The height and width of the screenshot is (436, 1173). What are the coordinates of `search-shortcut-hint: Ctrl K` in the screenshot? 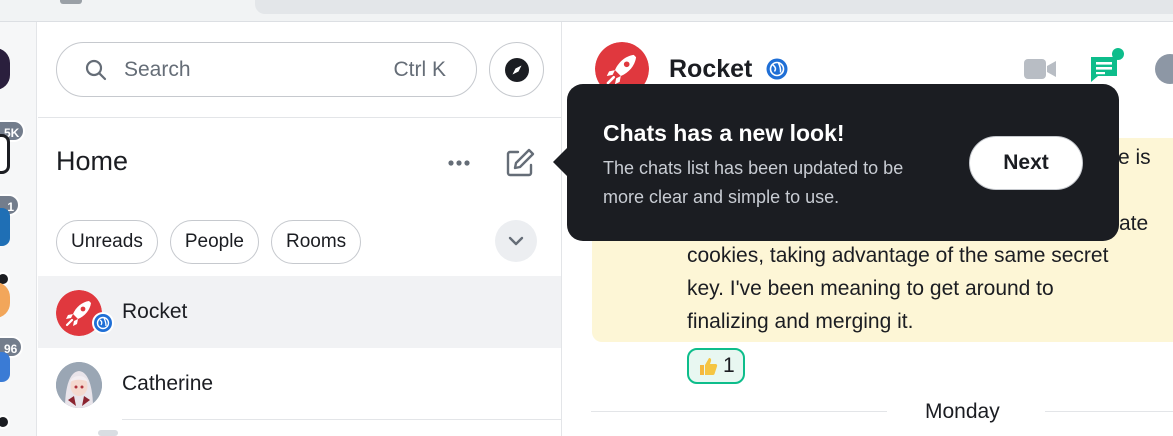 It's located at (420, 69).